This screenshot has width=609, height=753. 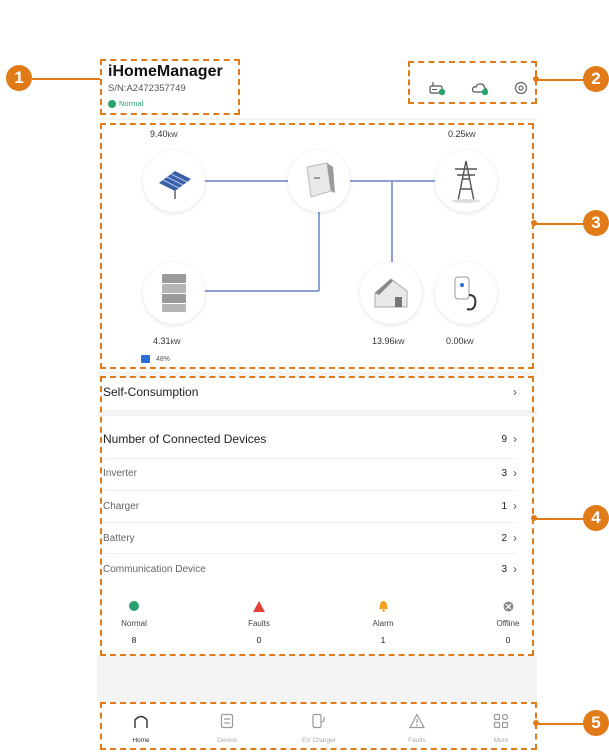 What do you see at coordinates (19, 78) in the screenshot?
I see `callout-marker-1: 1` at bounding box center [19, 78].